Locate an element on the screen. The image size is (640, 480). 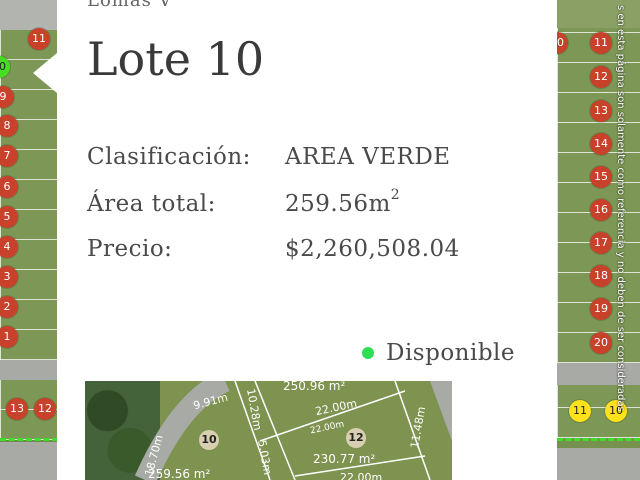
status-dot-icon is located at coordinates (368, 353).